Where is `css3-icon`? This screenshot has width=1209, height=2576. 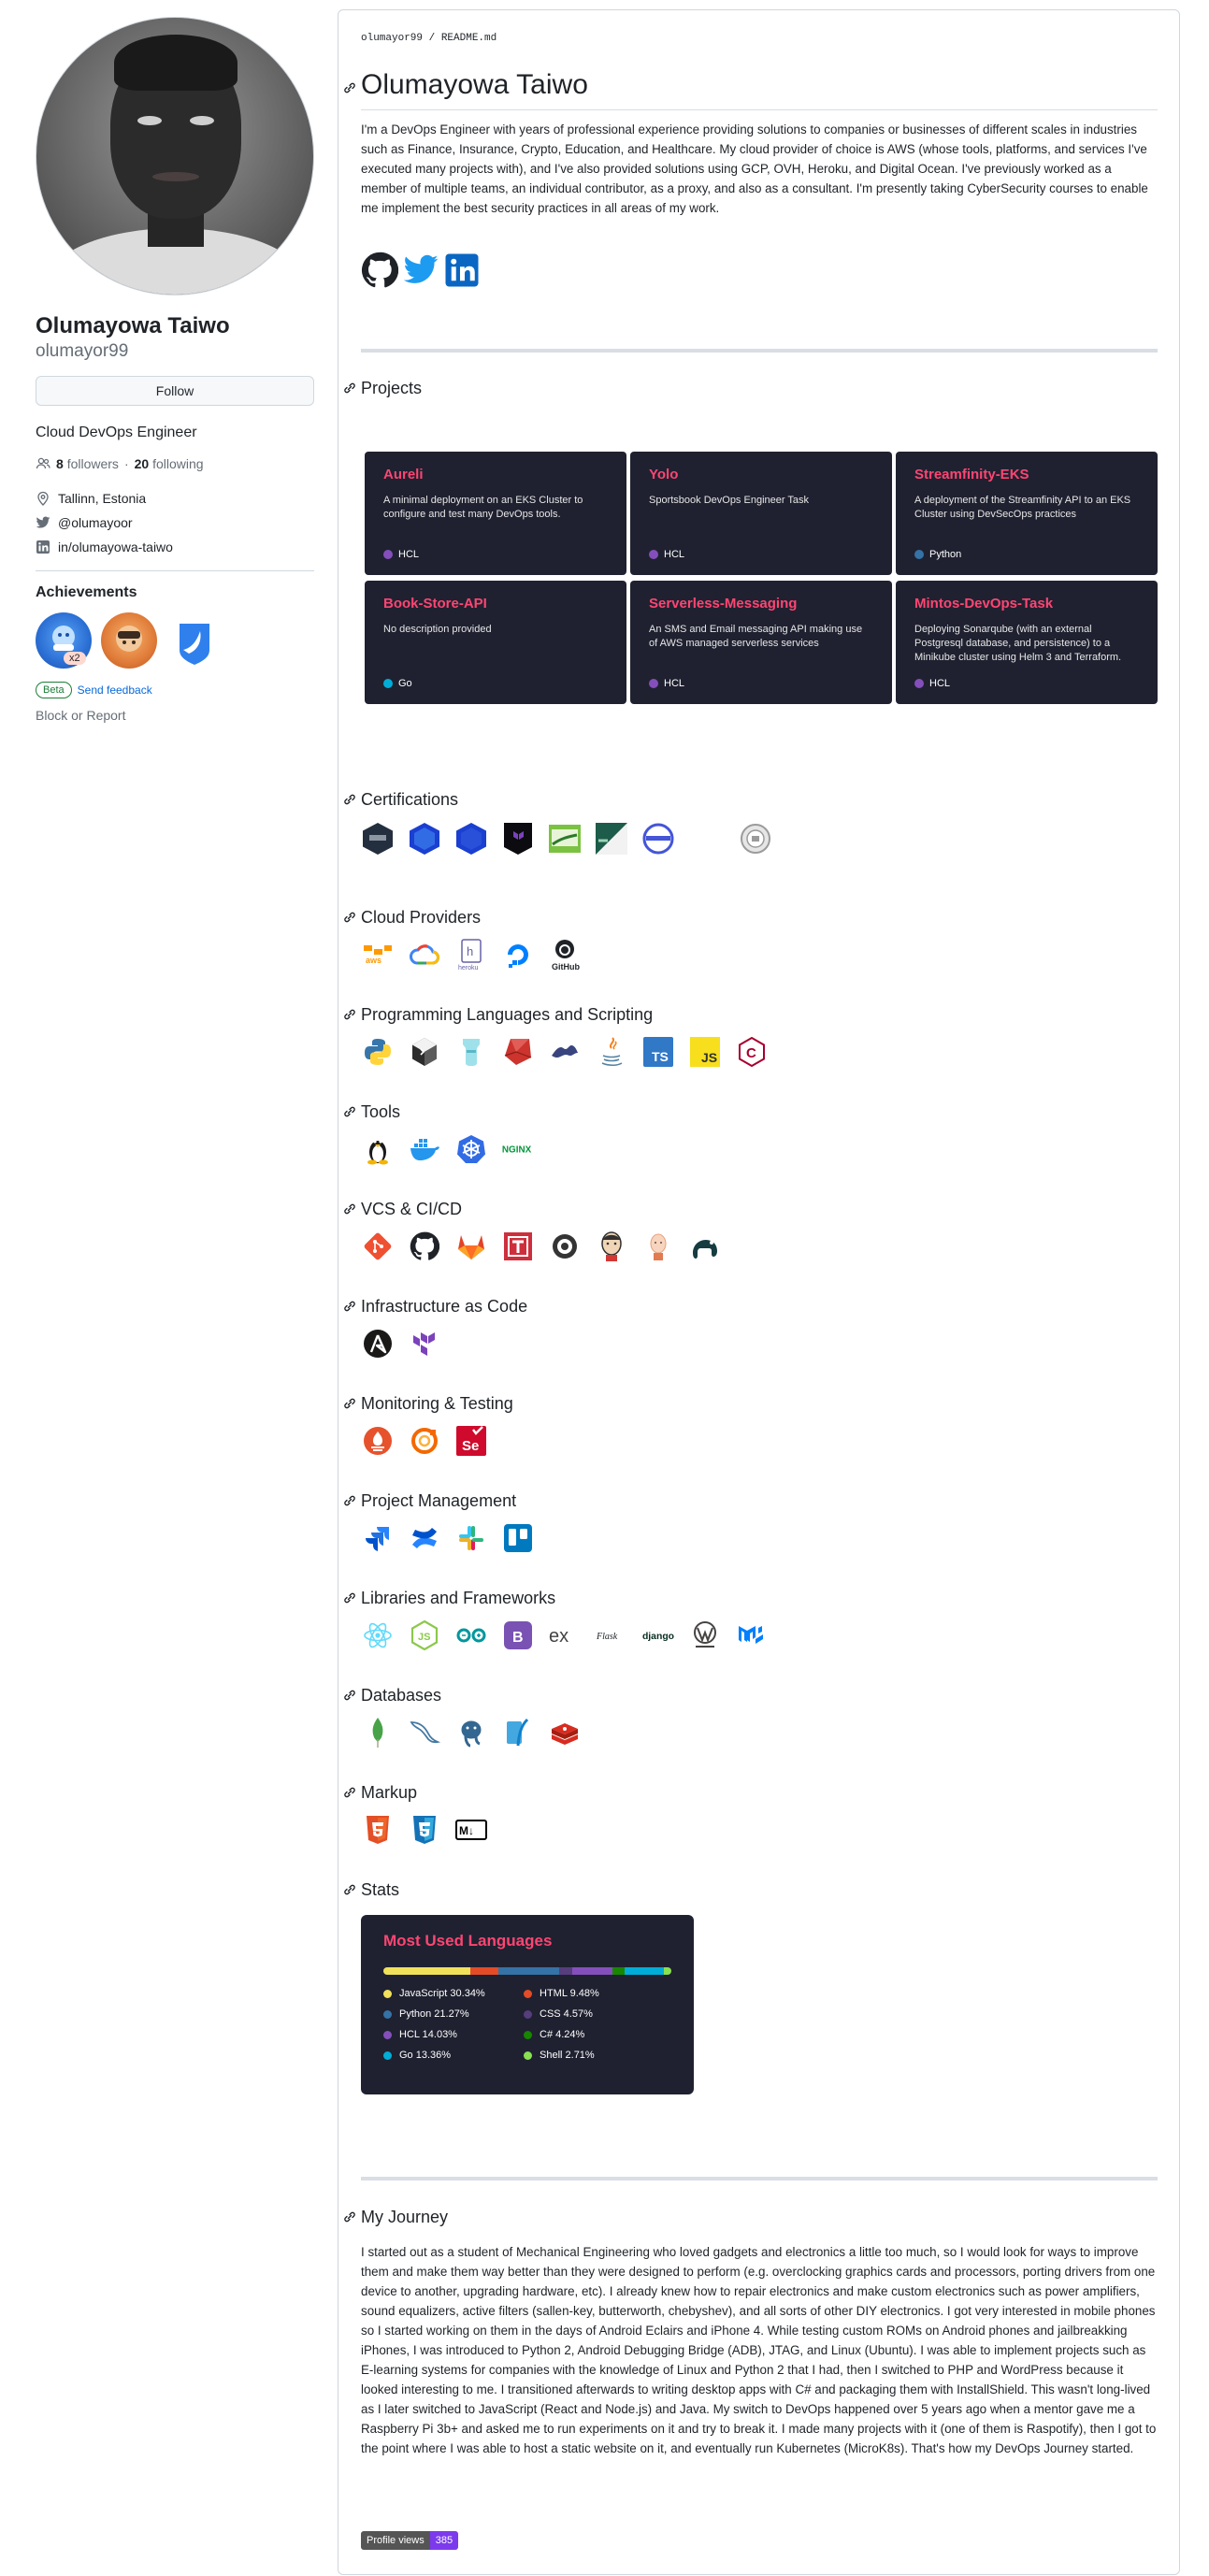
css3-icon is located at coordinates (424, 1830).